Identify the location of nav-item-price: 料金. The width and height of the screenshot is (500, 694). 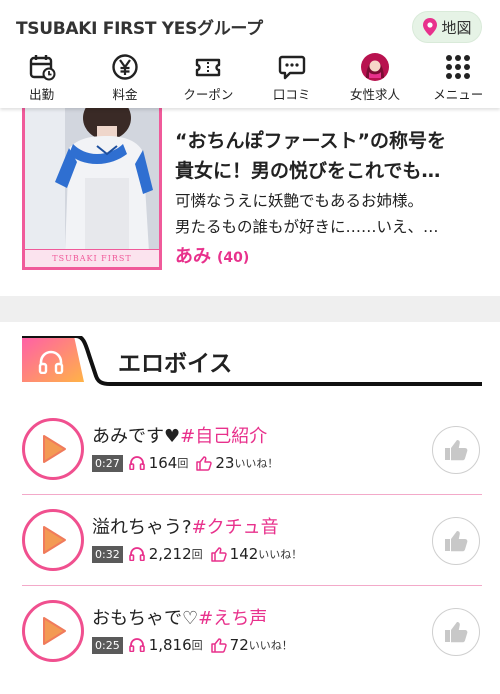
(124, 78).